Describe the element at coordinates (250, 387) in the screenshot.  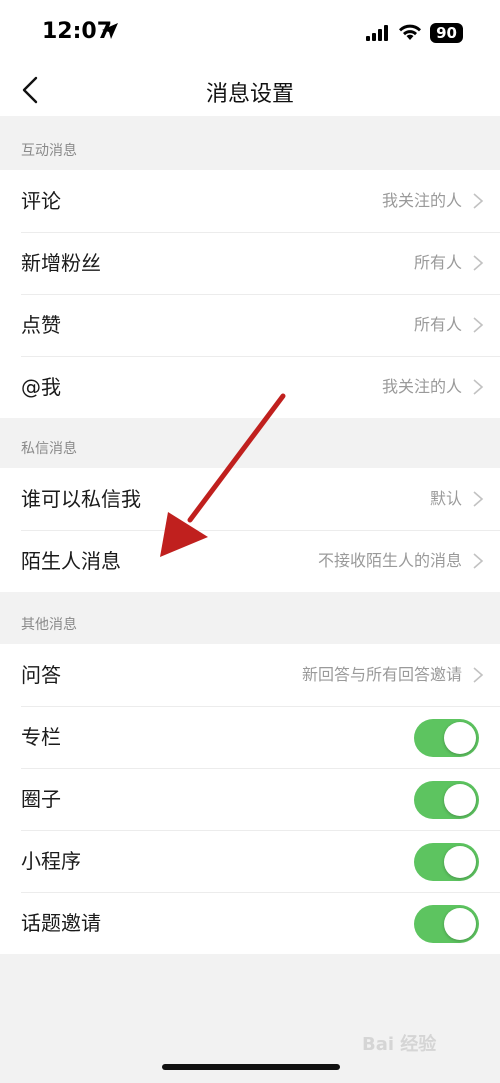
I see `setting-row-mentions: @我 我关注的人` at that location.